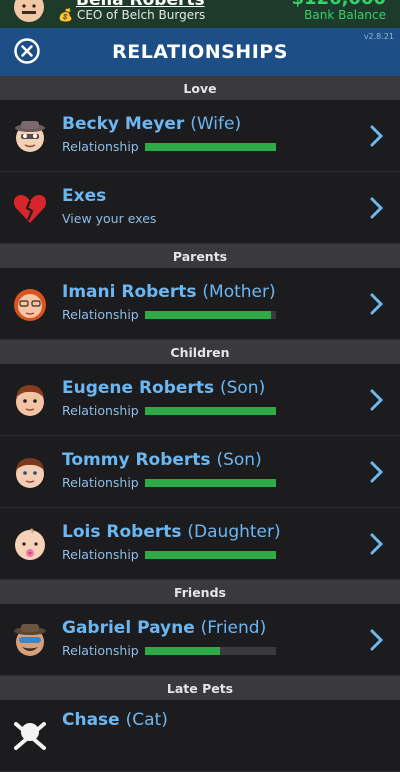 The height and width of the screenshot is (772, 400). I want to click on person-name-text: Imani Roberts, so click(129, 292).